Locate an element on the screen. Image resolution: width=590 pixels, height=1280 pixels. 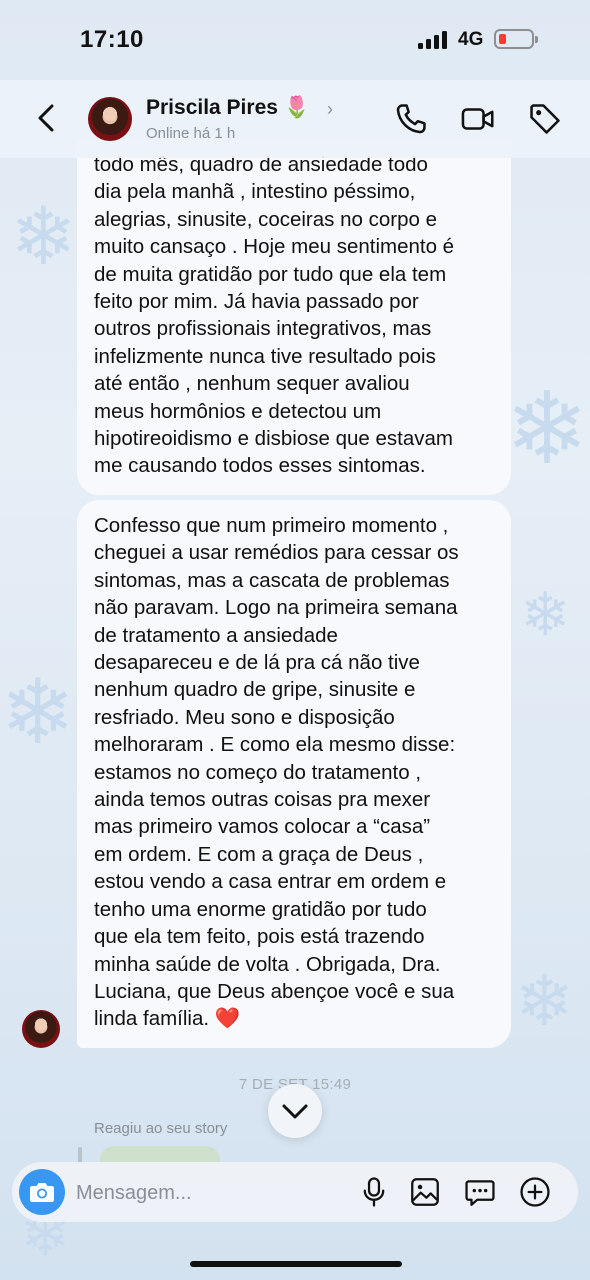
scroll-to-bottom-button is located at coordinates (295, 1111).